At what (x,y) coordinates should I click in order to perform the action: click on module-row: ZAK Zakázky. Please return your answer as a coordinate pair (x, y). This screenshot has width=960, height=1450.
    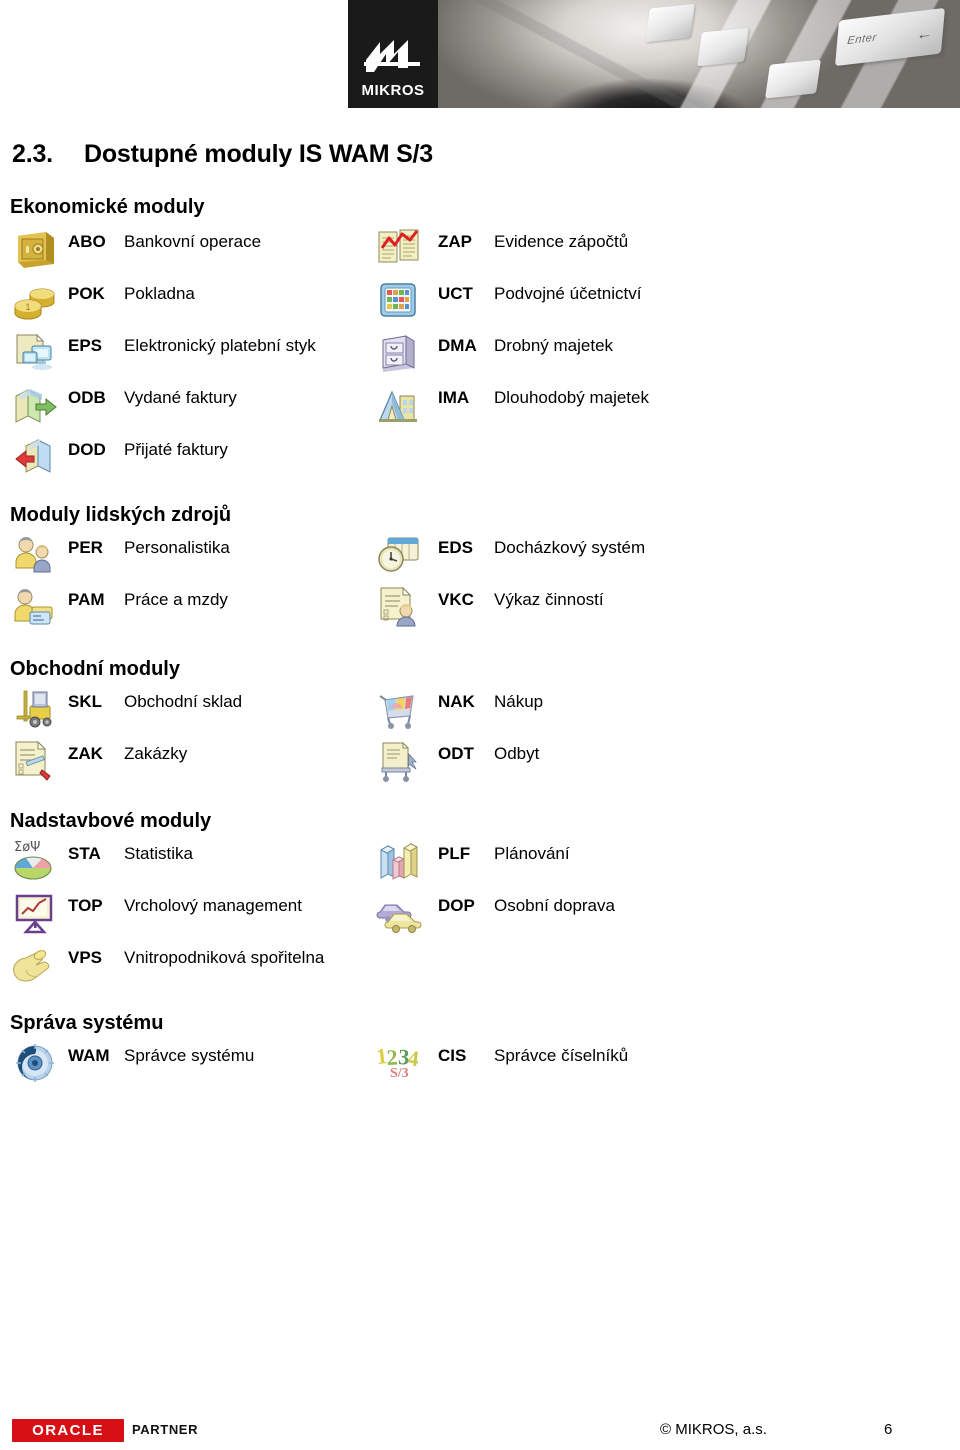
    Looking at the image, I should click on (192, 764).